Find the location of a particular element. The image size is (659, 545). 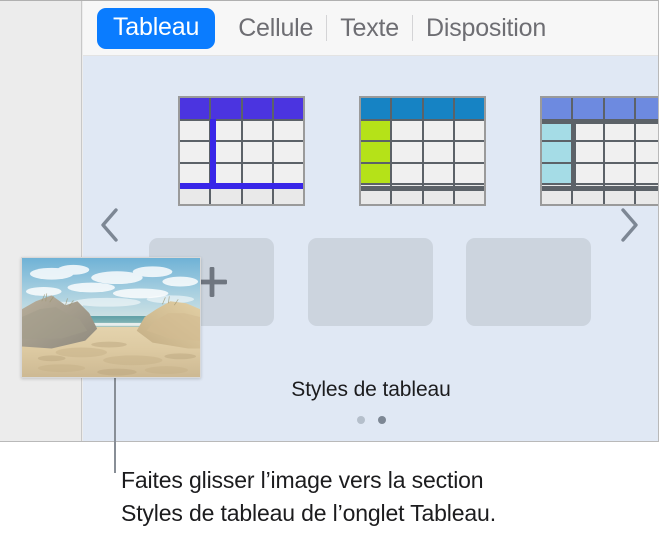

callout-leader-line is located at coordinates (115, 425).